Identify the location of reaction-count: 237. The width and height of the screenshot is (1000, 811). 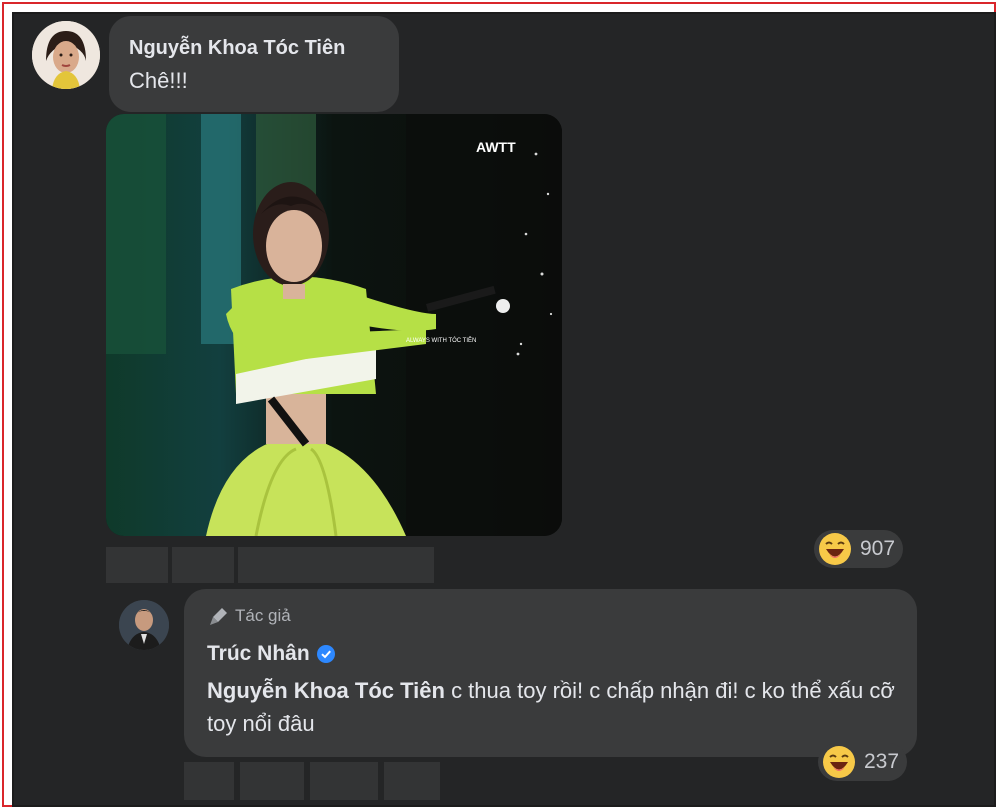
(882, 761).